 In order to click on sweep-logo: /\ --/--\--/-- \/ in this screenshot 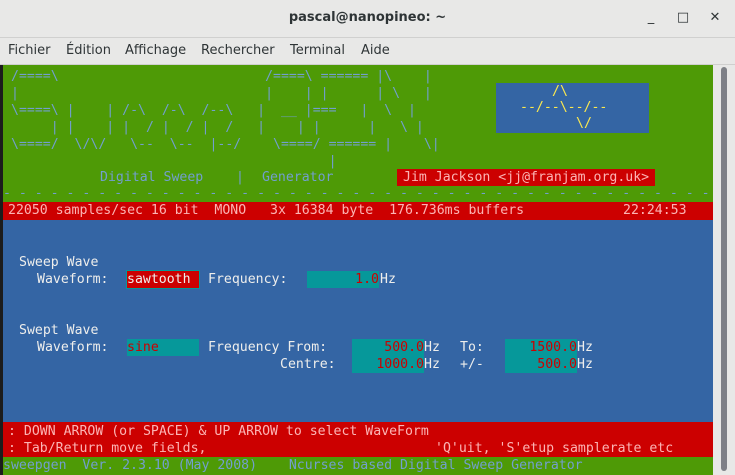, I will do `click(572, 108)`.